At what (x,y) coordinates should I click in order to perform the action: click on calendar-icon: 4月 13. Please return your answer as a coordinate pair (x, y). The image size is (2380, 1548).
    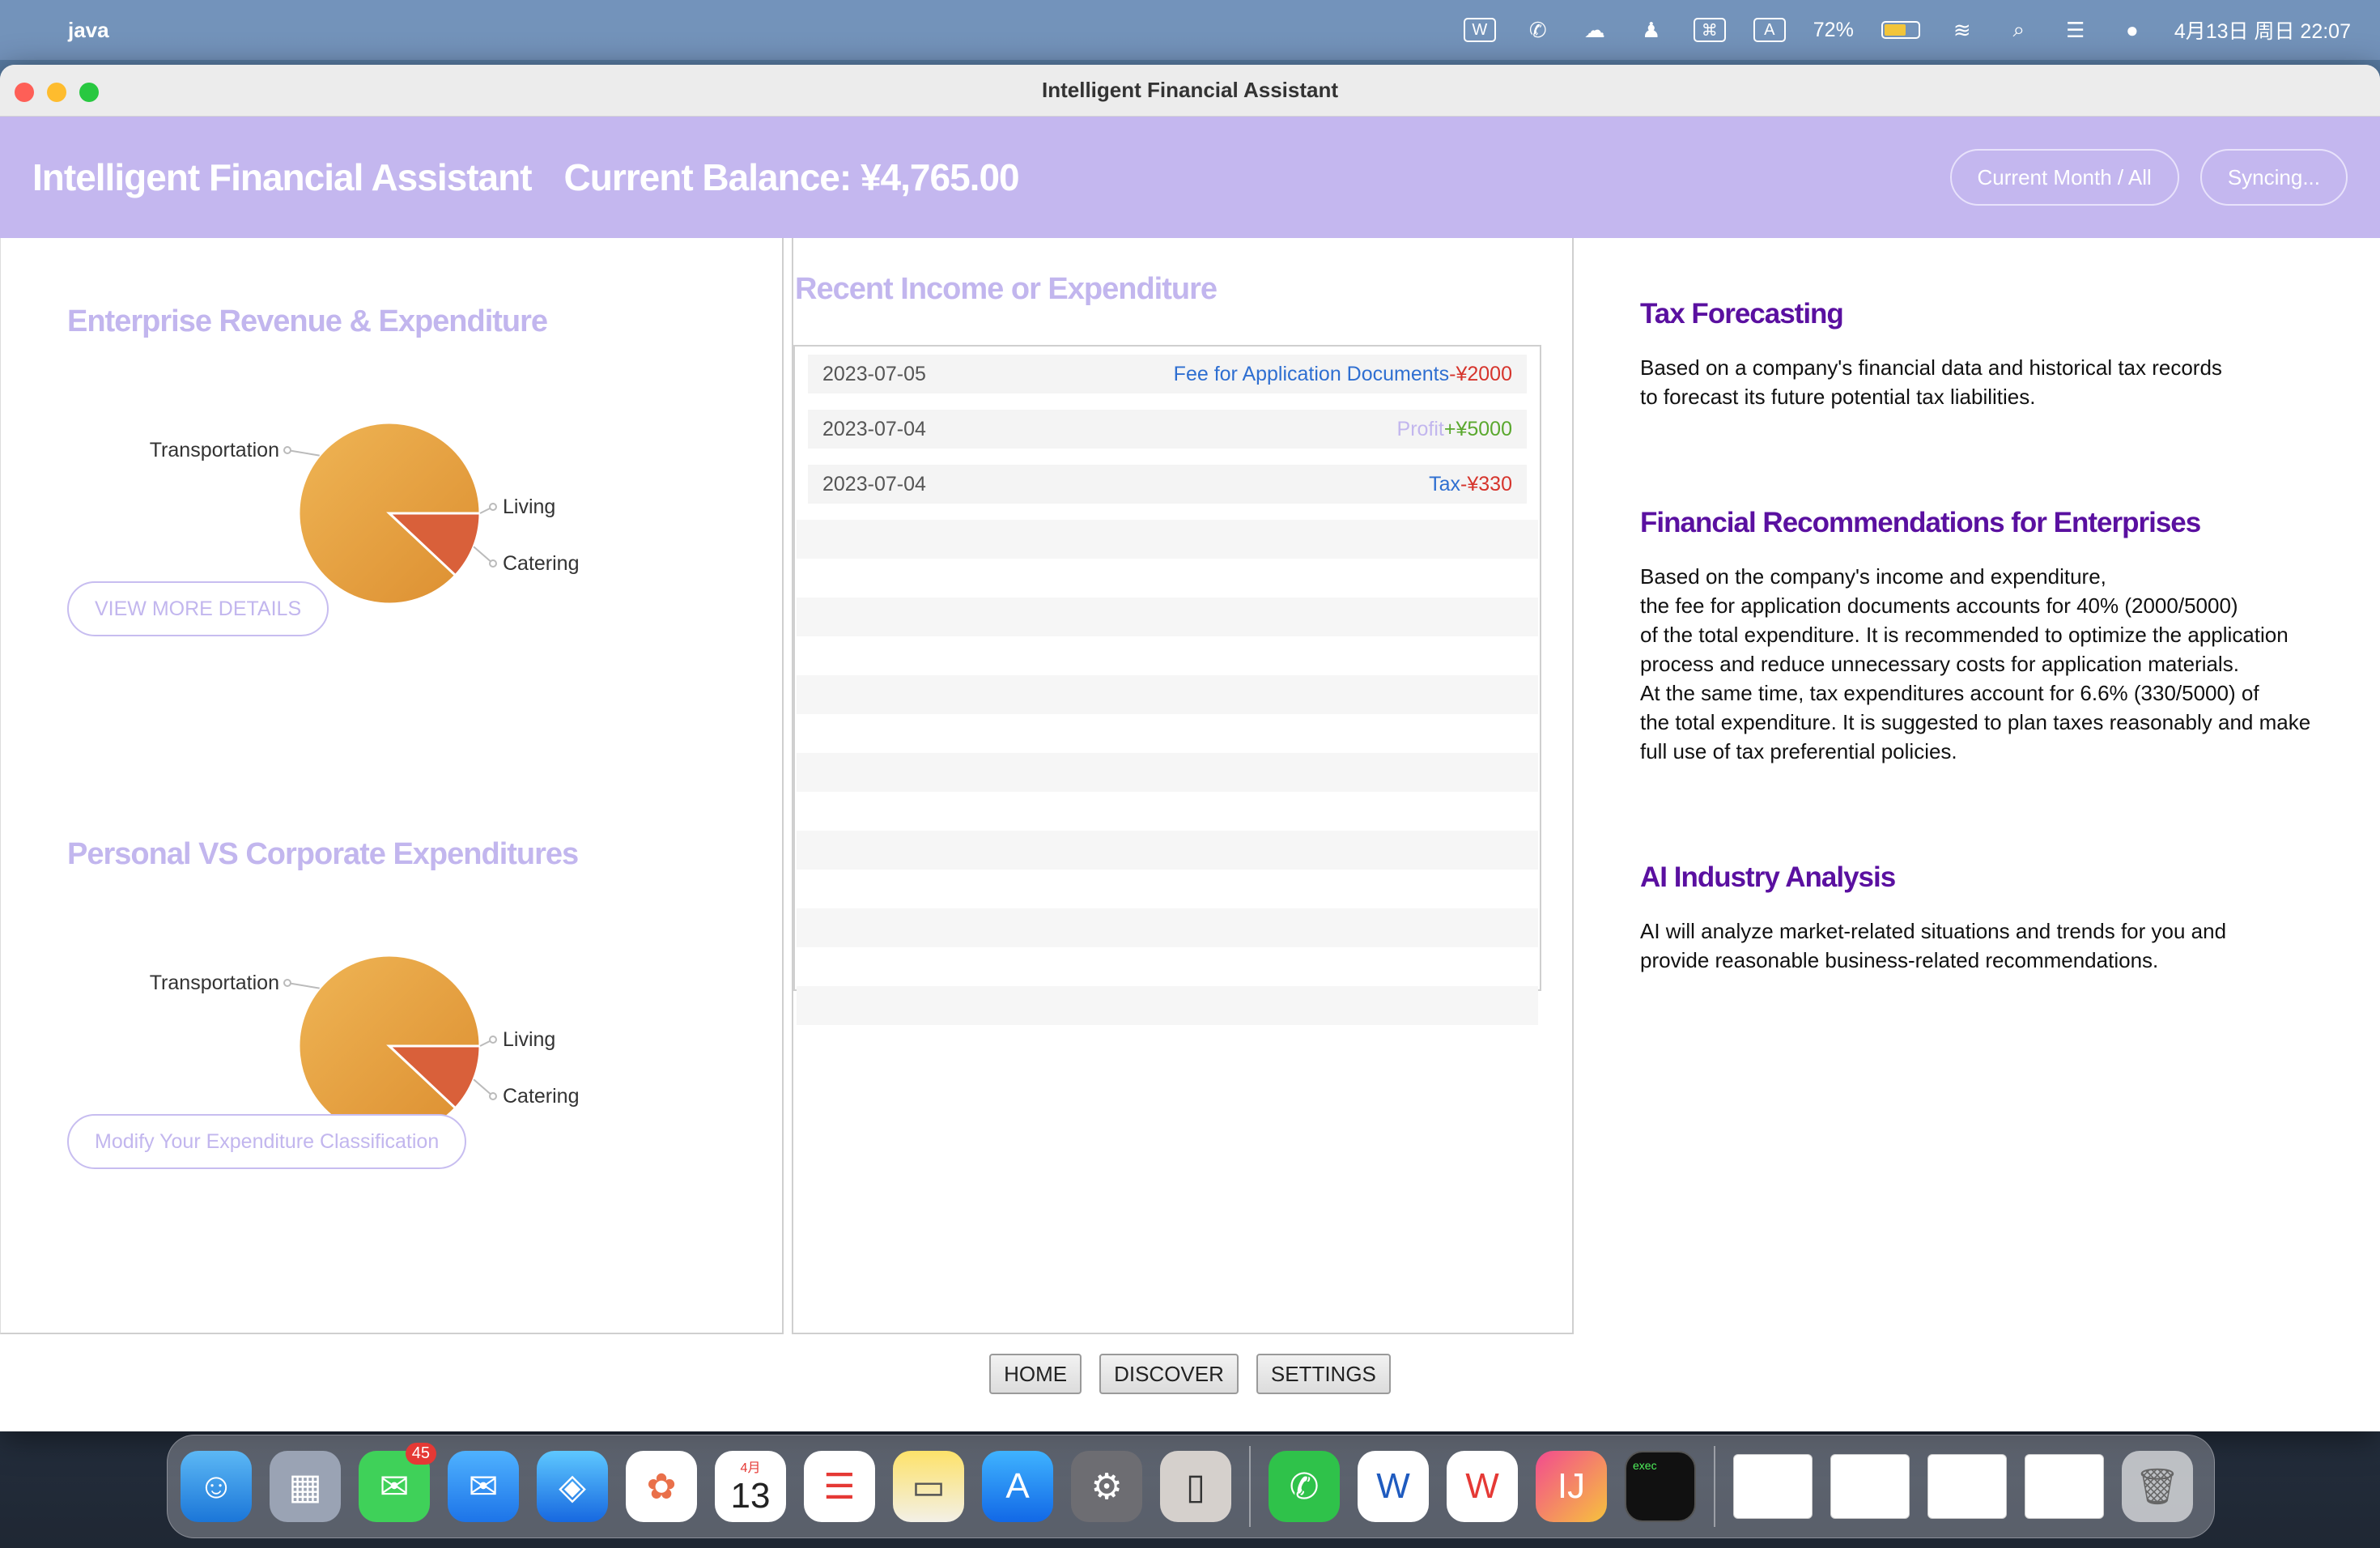
    Looking at the image, I should click on (750, 1486).